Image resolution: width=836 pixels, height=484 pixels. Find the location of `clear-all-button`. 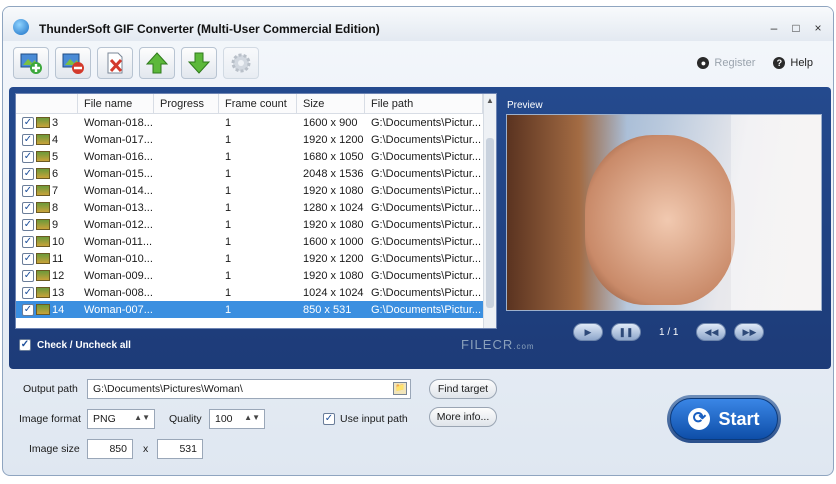

clear-all-button is located at coordinates (115, 63).